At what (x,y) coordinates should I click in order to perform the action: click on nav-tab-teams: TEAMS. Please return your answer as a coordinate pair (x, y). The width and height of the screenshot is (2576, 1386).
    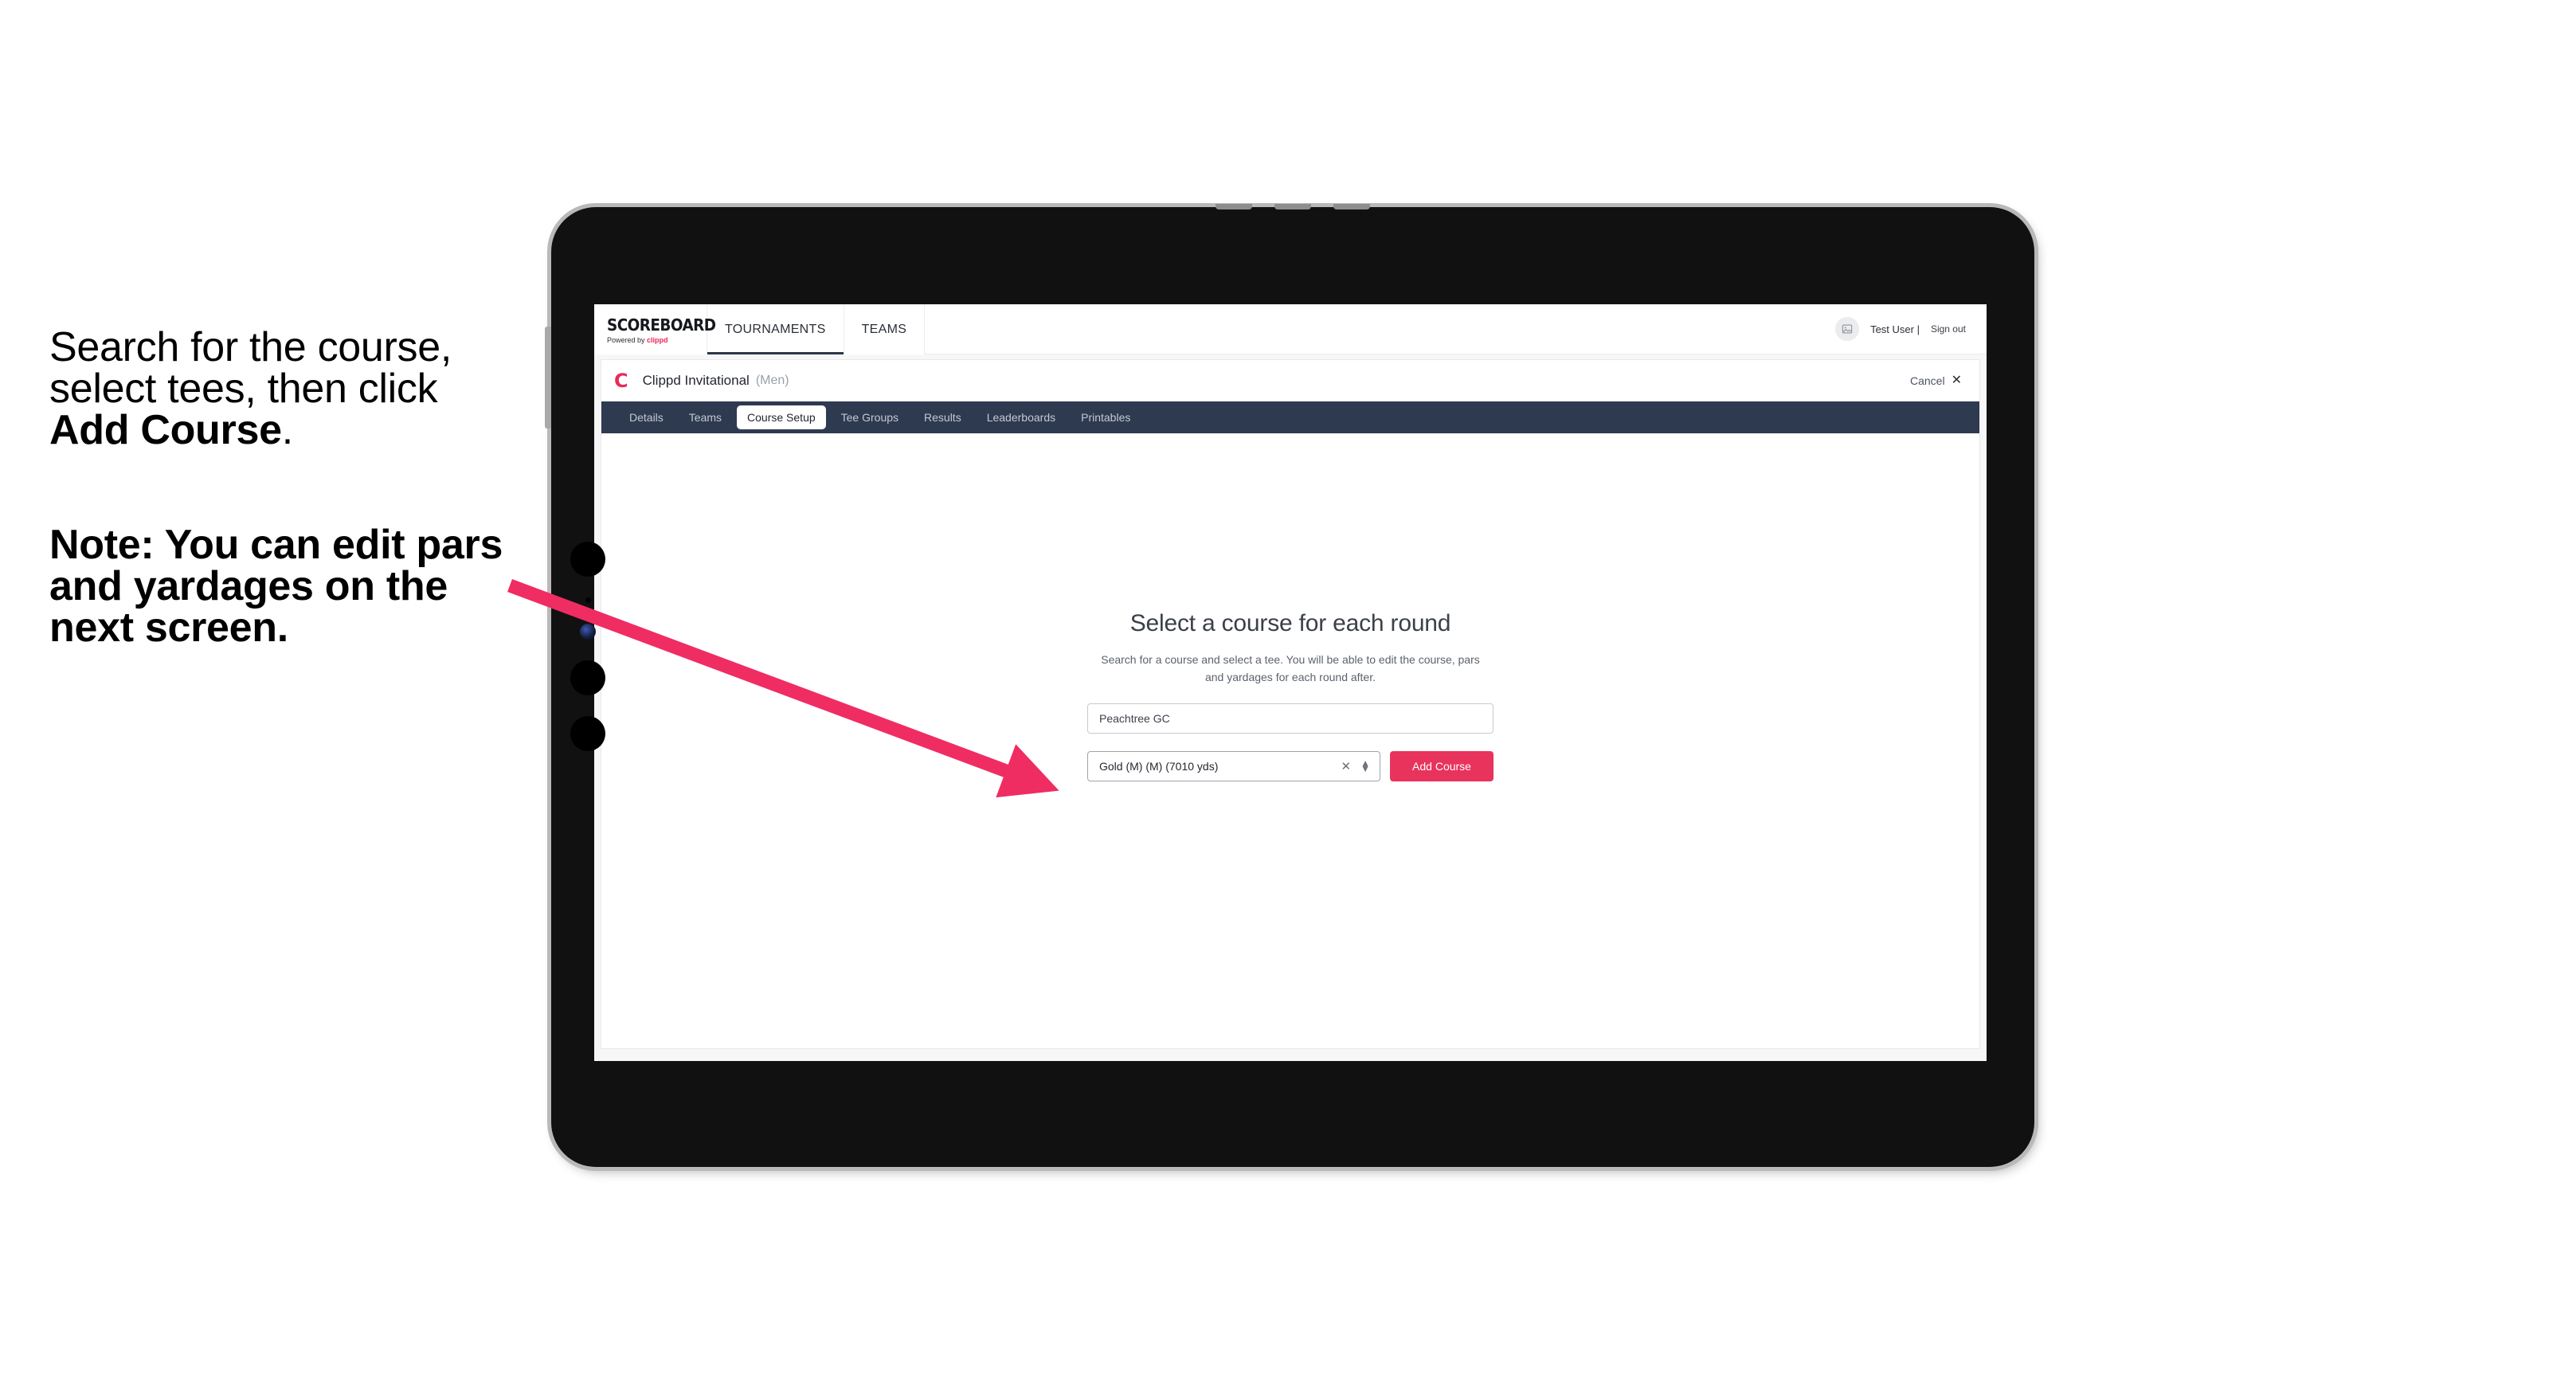
    Looking at the image, I should click on (885, 329).